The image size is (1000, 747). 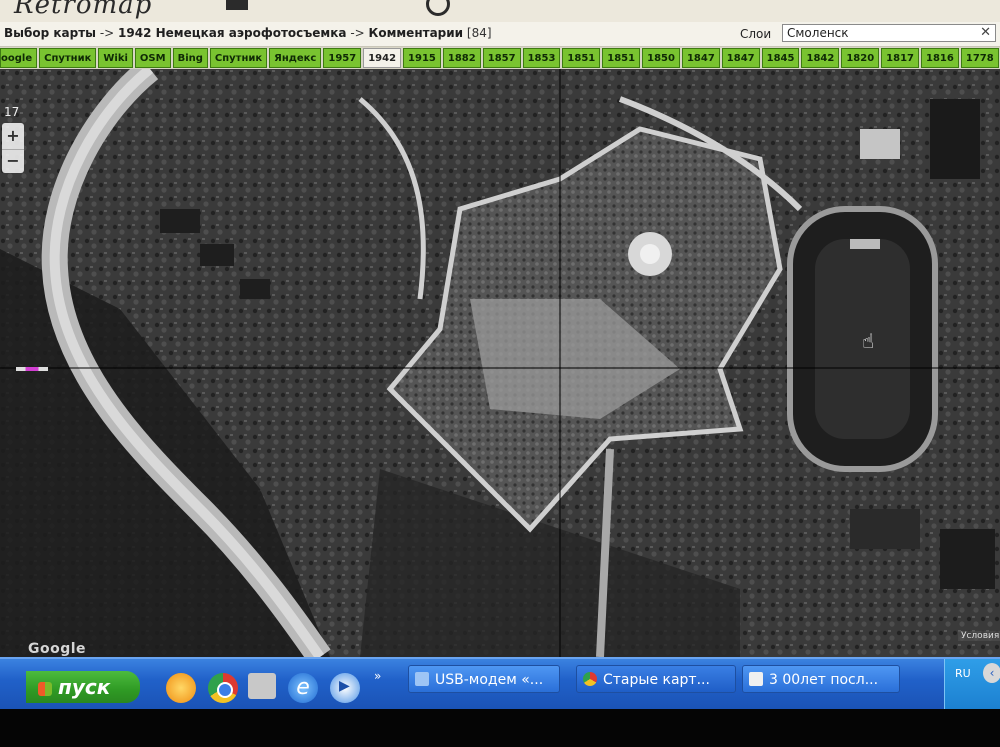 What do you see at coordinates (477, 33) in the screenshot?
I see `comments-count: [84]` at bounding box center [477, 33].